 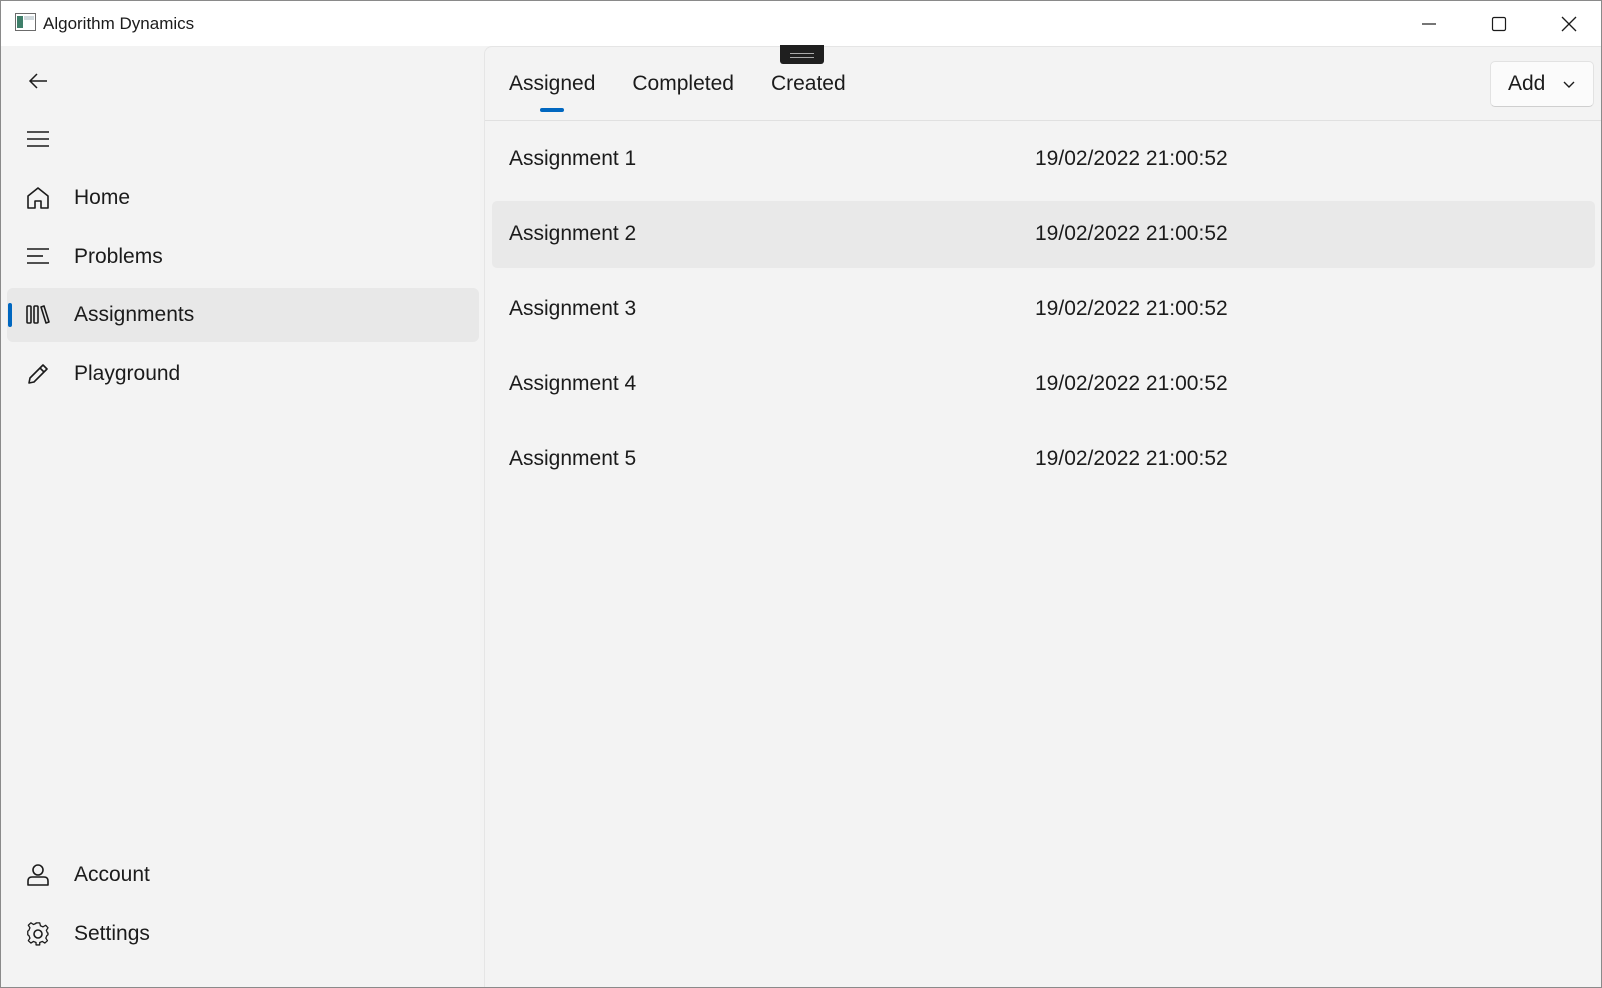 I want to click on selection-indicator, so click(x=10, y=315).